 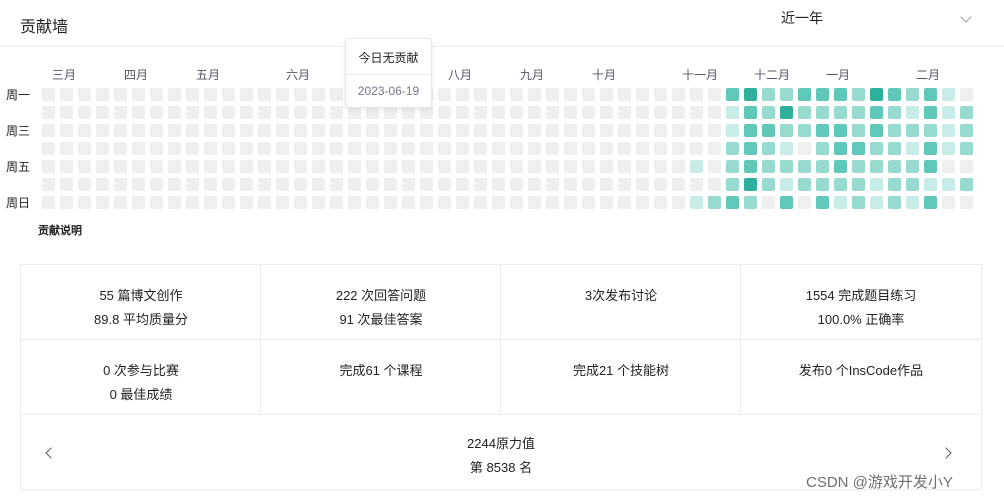 What do you see at coordinates (877, 17) in the screenshot?
I see `year-filter-select: 近一年` at bounding box center [877, 17].